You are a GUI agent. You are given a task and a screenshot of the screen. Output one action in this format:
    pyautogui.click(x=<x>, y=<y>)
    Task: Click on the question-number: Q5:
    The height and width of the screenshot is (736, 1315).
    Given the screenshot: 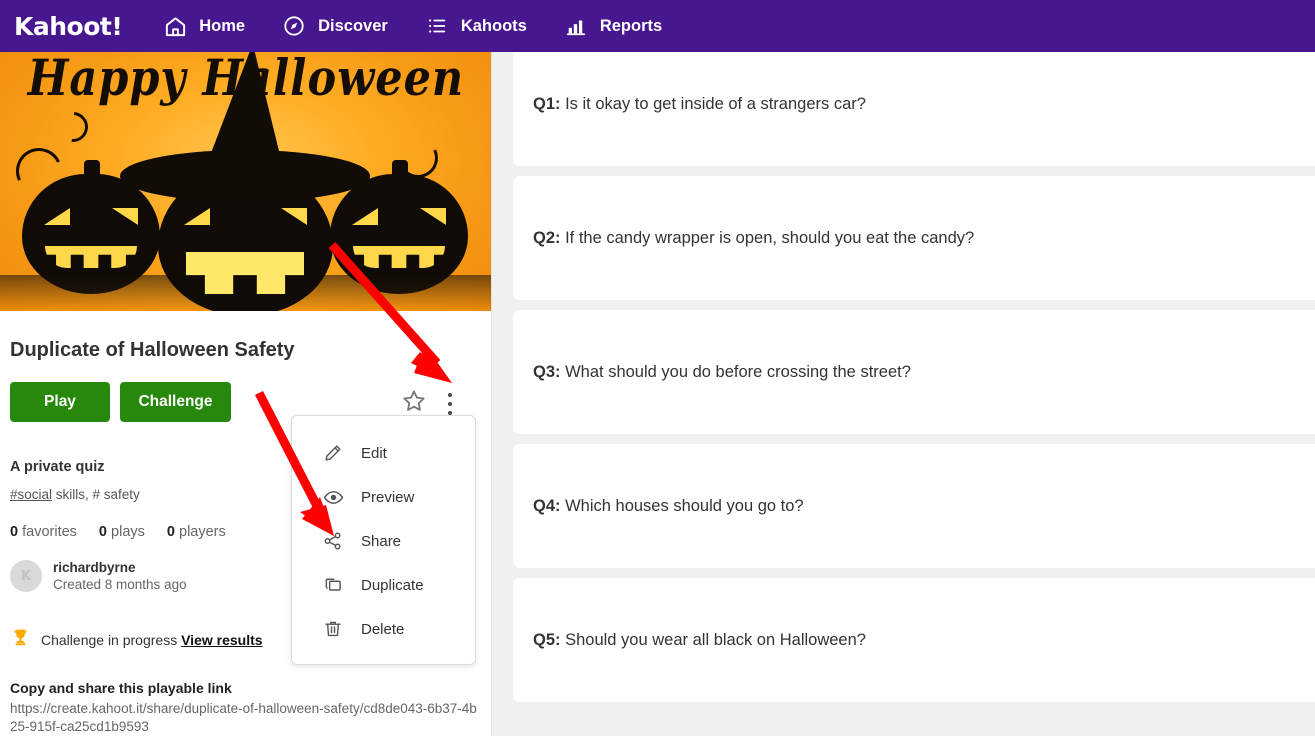 What is the action you would take?
    pyautogui.click(x=547, y=639)
    